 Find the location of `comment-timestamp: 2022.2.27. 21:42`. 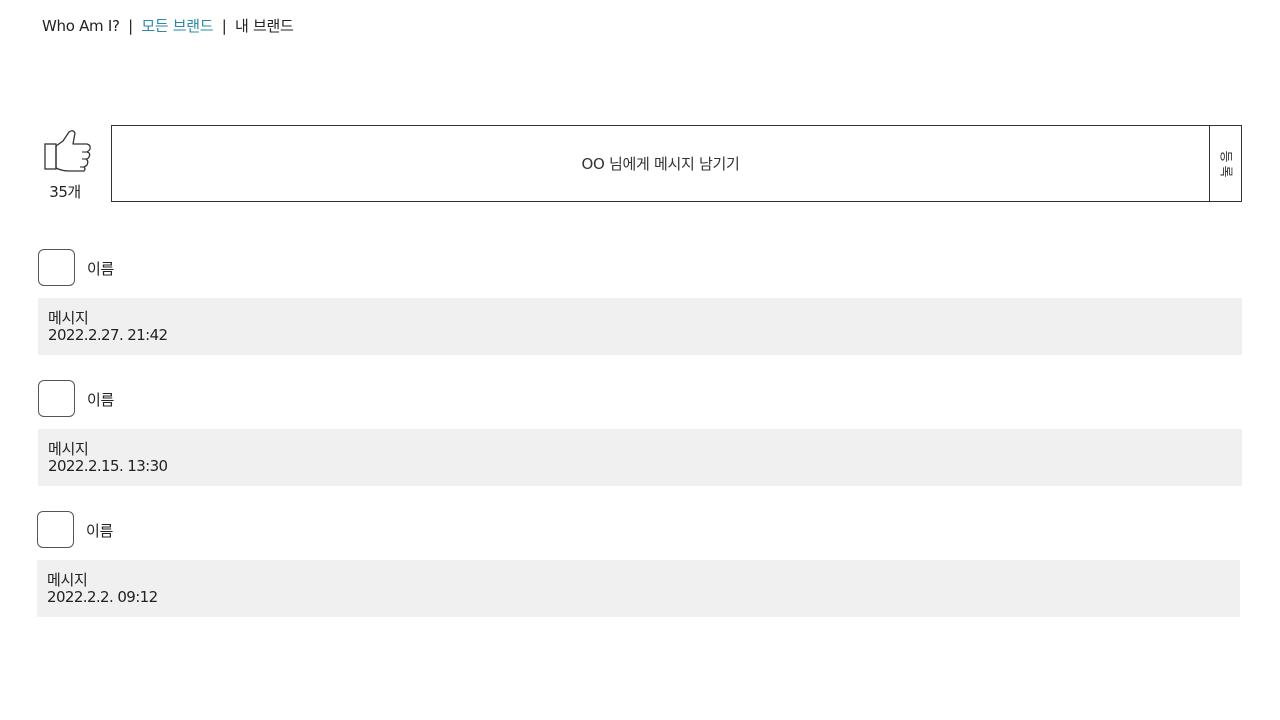

comment-timestamp: 2022.2.27. 21:42 is located at coordinates (108, 335).